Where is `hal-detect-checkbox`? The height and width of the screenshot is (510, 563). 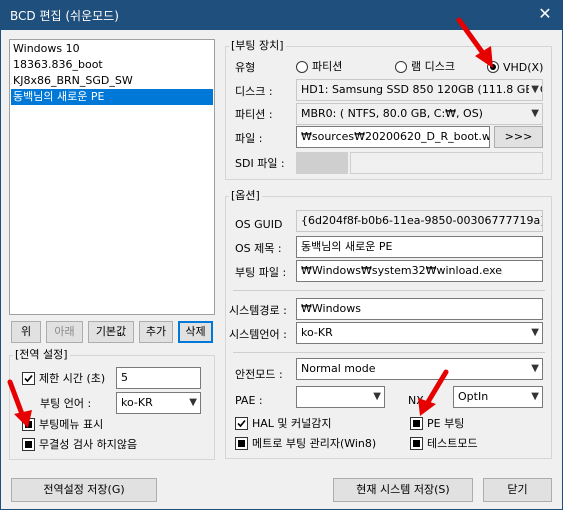
hal-detect-checkbox is located at coordinates (241, 423).